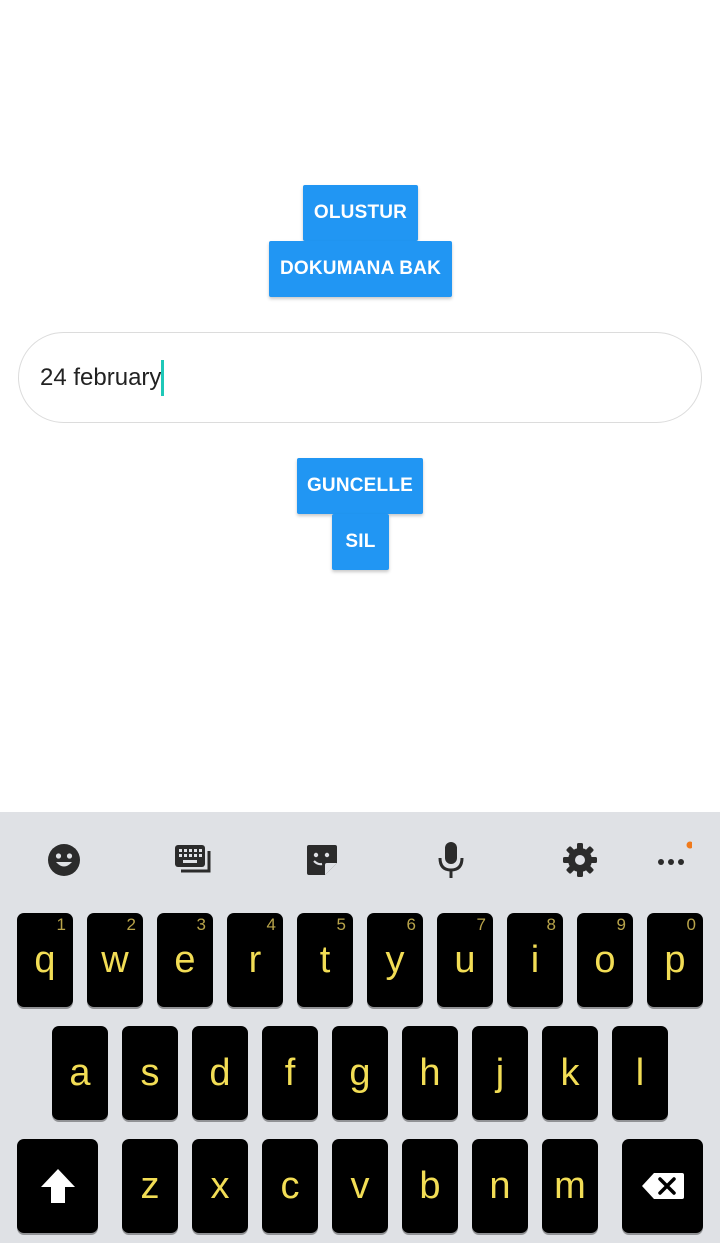 This screenshot has width=720, height=1243. Describe the element at coordinates (360, 486) in the screenshot. I see `update-button: GUNCELLE` at that location.